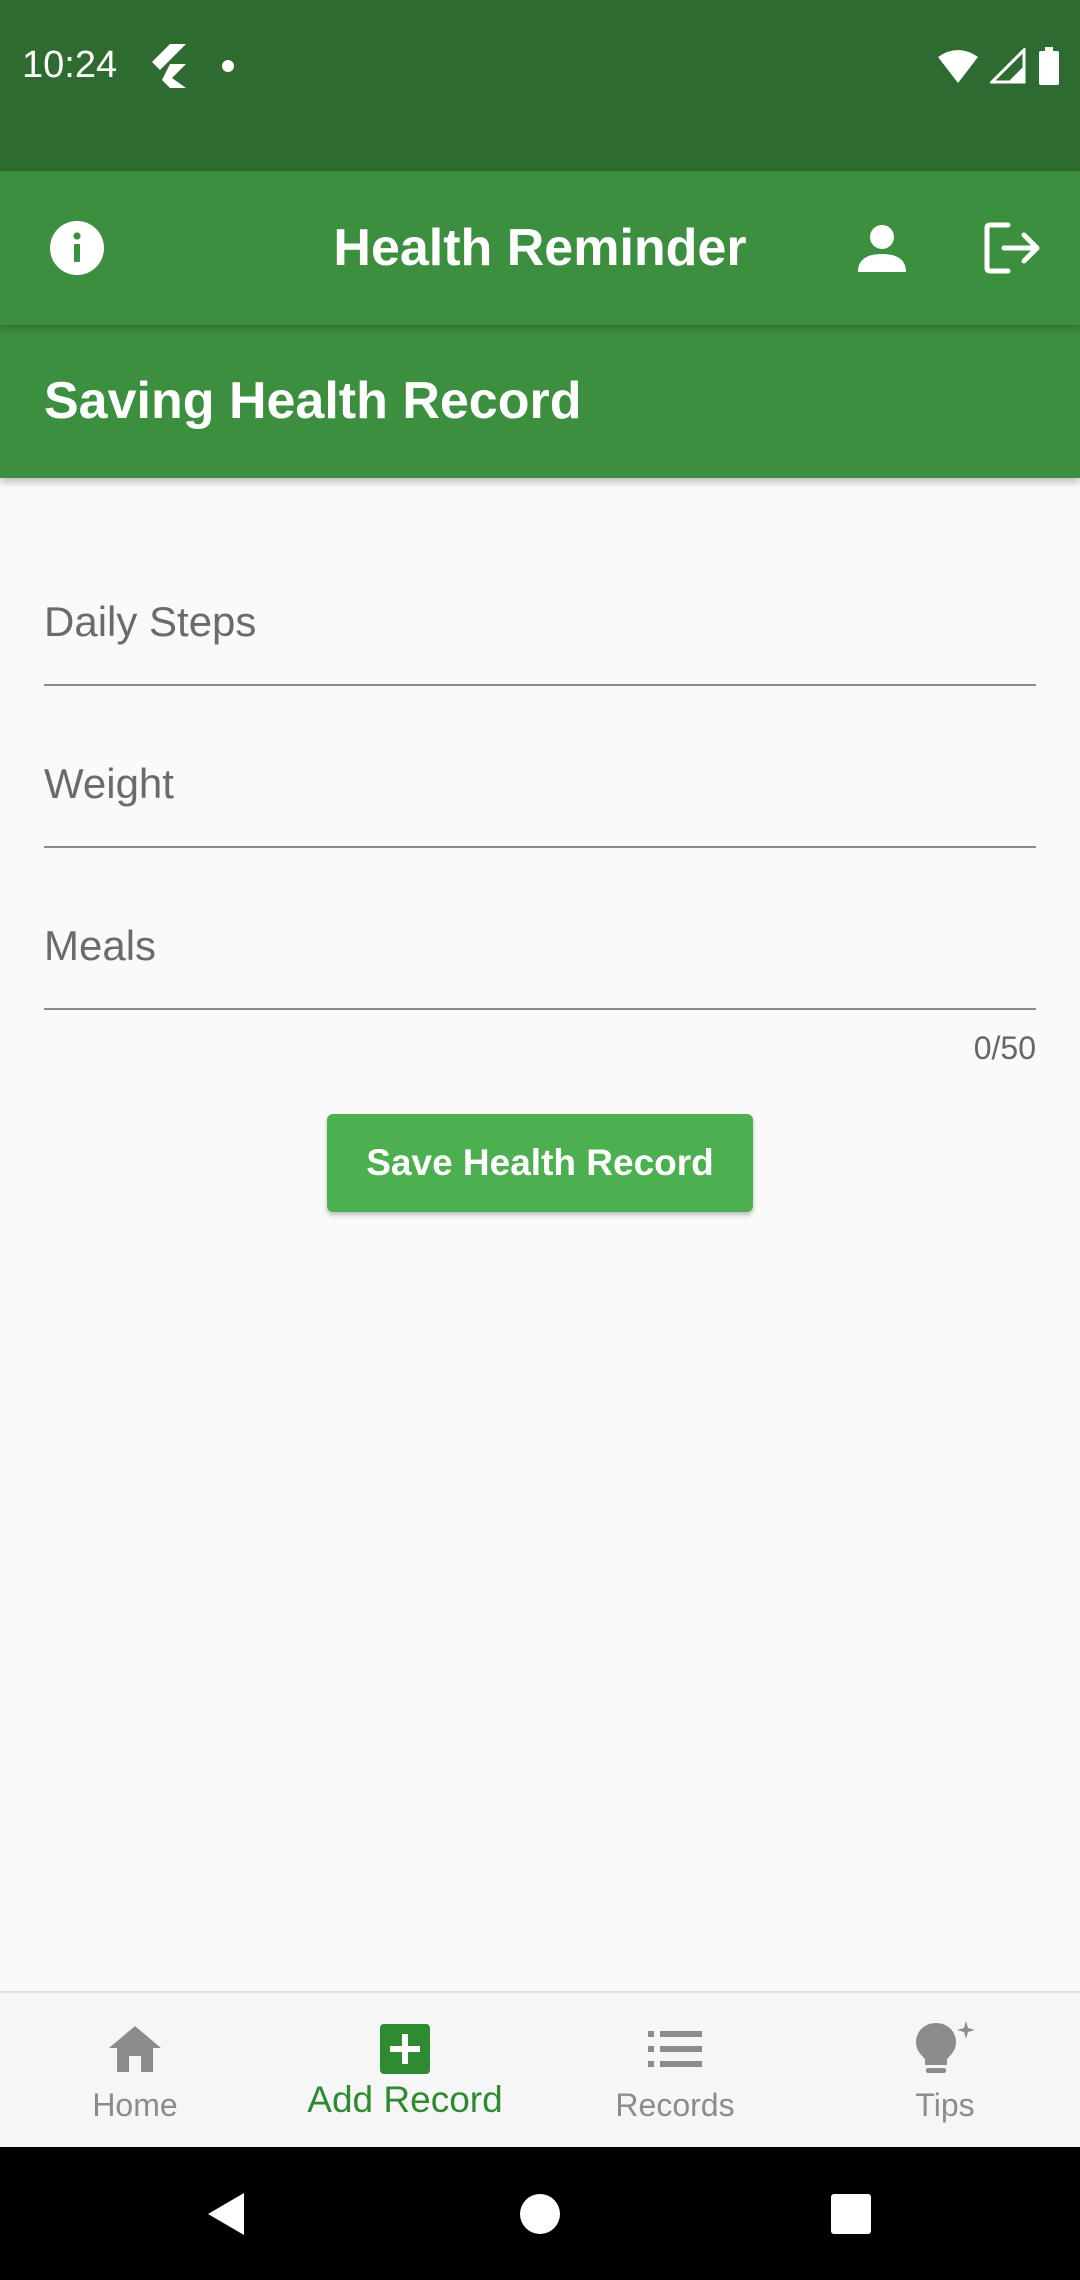 This screenshot has height=2280, width=1080. Describe the element at coordinates (540, 85) in the screenshot. I see `status-bar: 10:24` at that location.